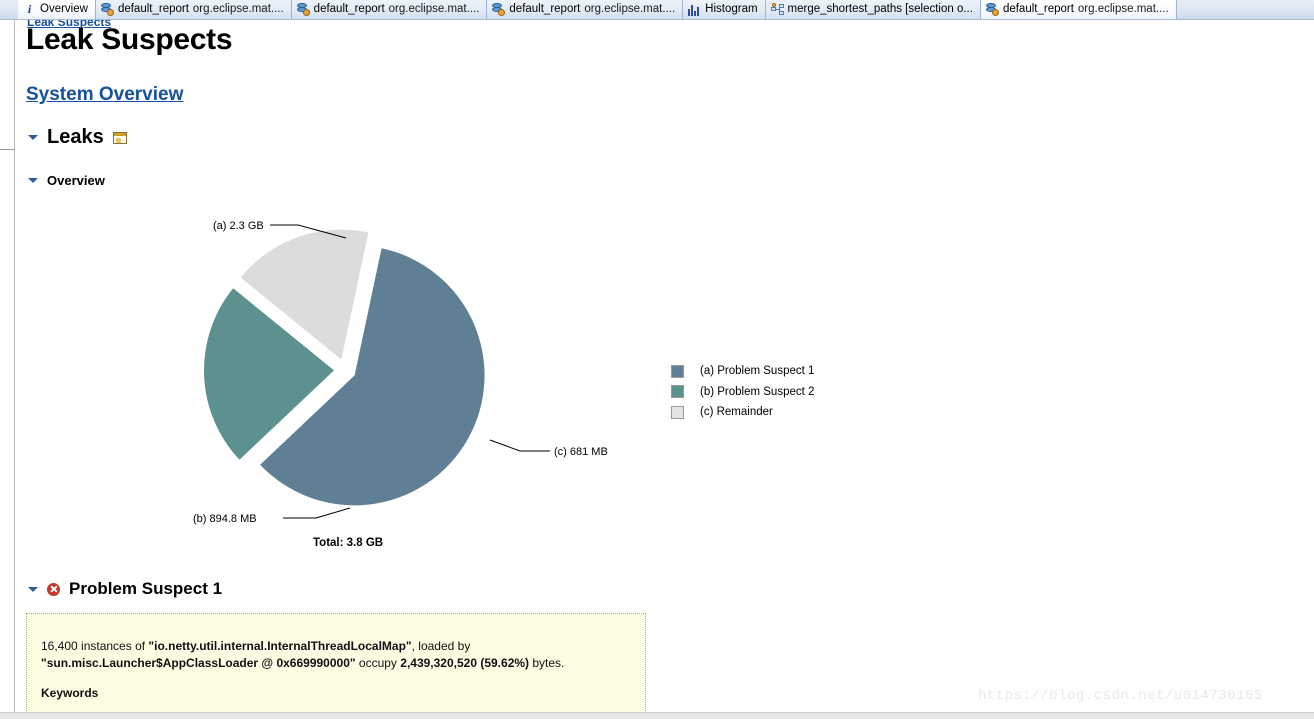  Describe the element at coordinates (1120, 696) in the screenshot. I see `watermark: https://blog.csdn.net/u014730165` at that location.